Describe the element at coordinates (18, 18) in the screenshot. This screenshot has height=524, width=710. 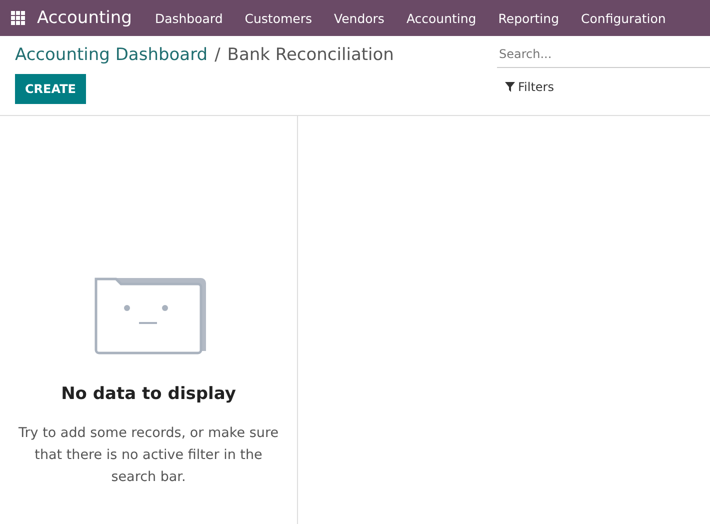
I see `apps-grid-icon` at that location.